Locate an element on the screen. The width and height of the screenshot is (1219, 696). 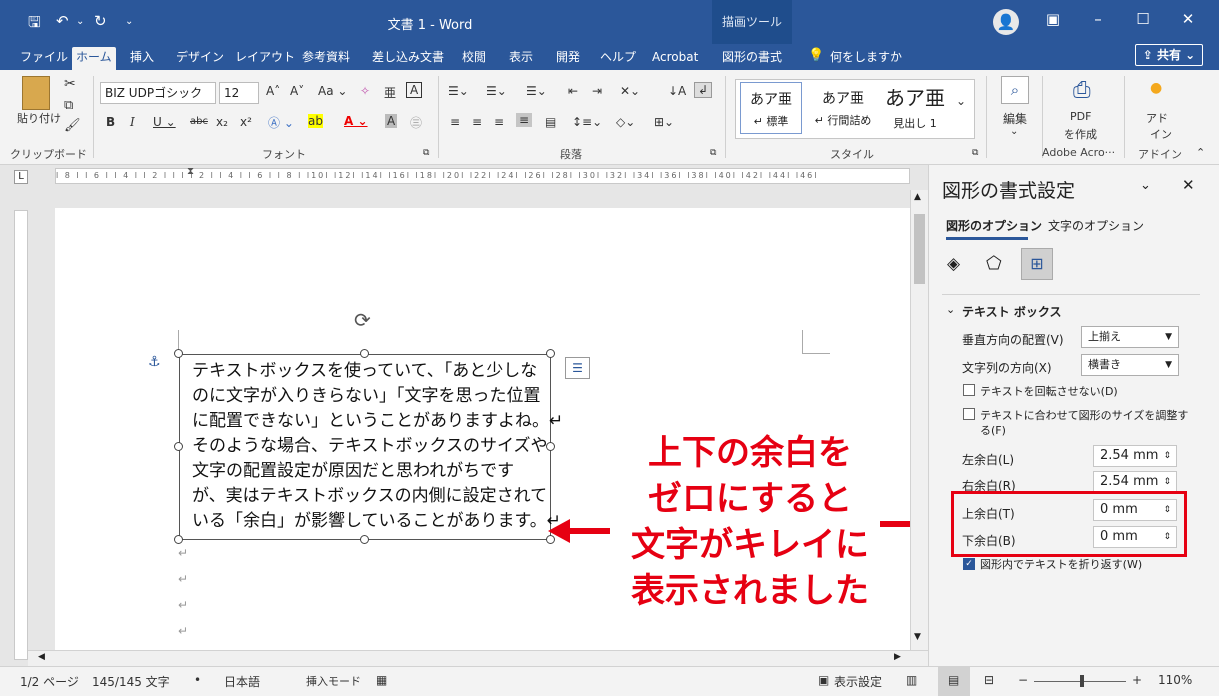
tell-me-search: 何をしますか is located at coordinates (866, 58).